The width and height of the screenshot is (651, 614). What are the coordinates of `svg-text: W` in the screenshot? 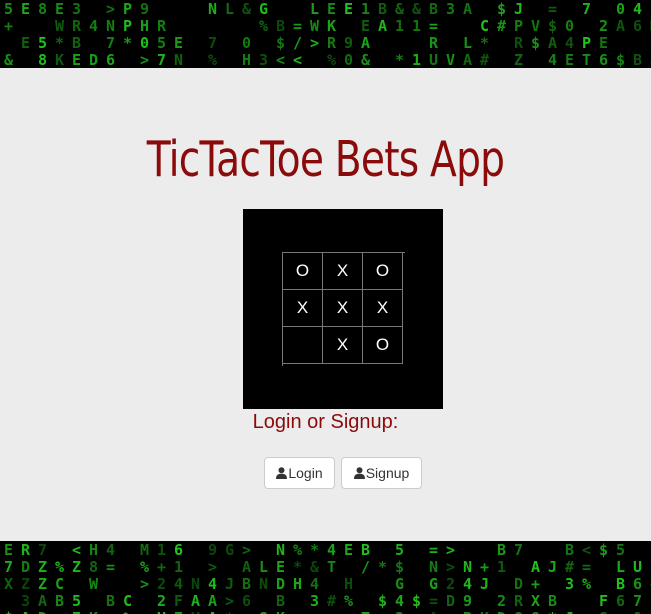 It's located at (315, 26).